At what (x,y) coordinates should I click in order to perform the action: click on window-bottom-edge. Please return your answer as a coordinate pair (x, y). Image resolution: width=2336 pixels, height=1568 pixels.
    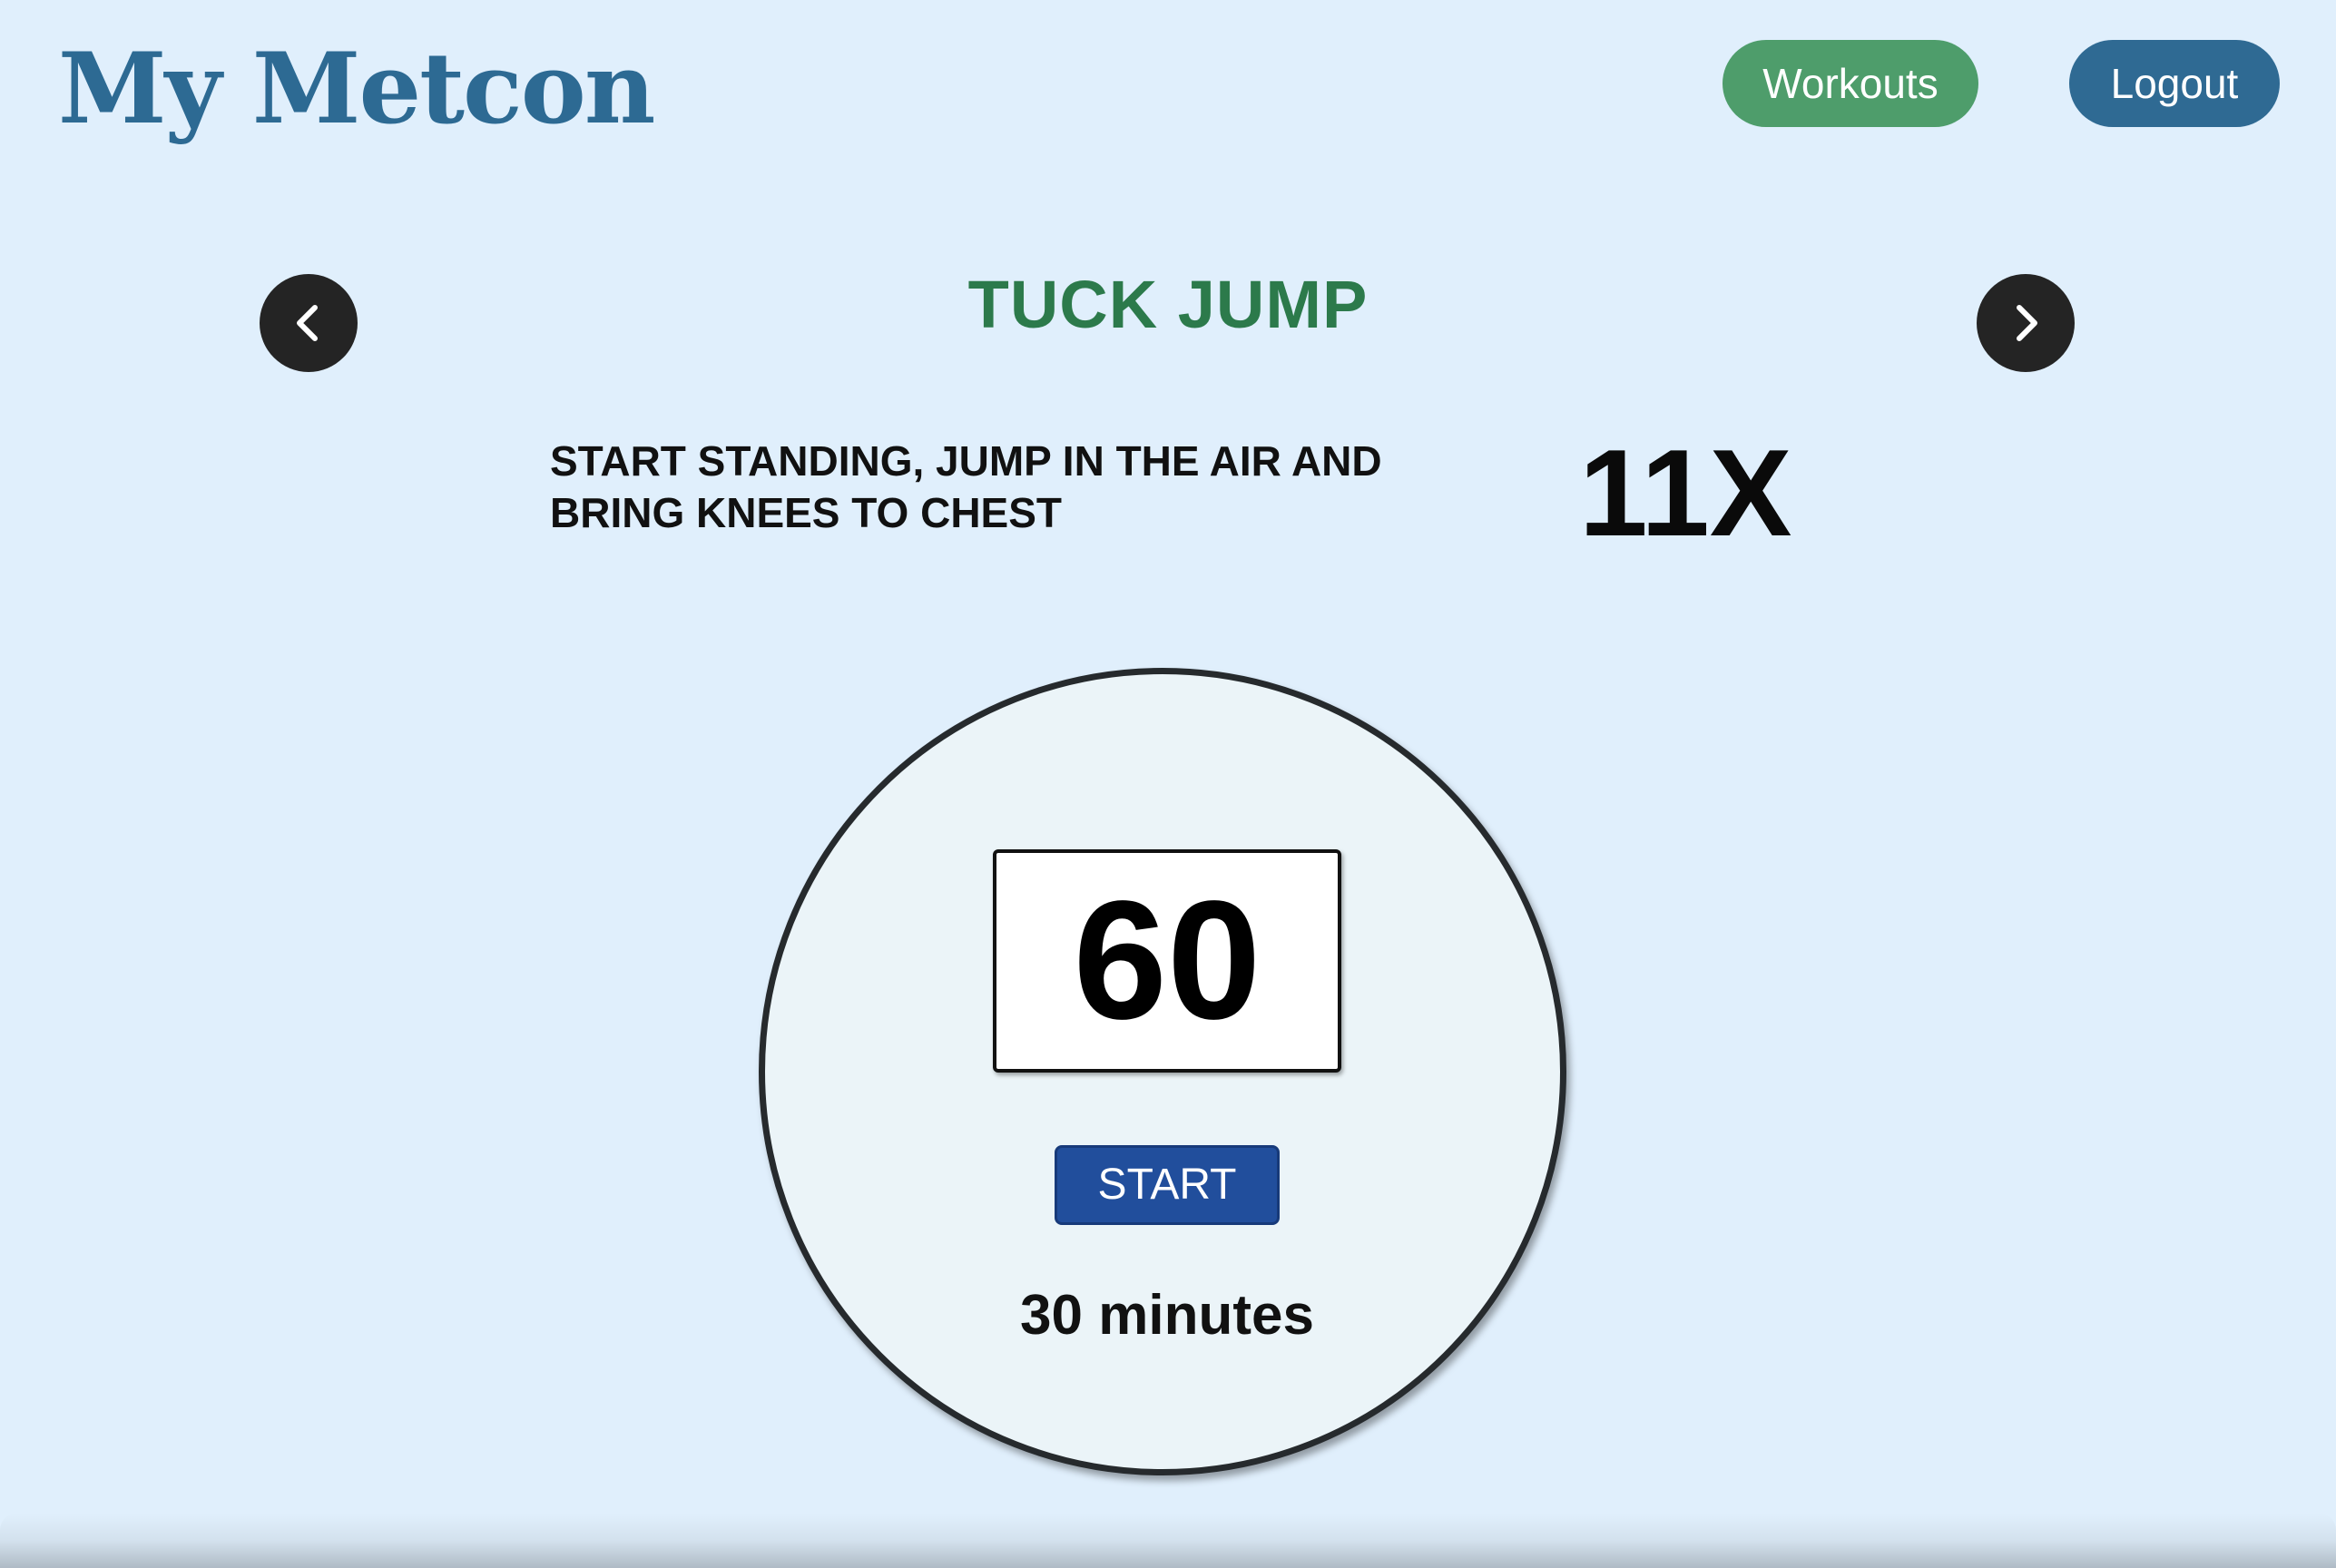
    Looking at the image, I should click on (1168, 1541).